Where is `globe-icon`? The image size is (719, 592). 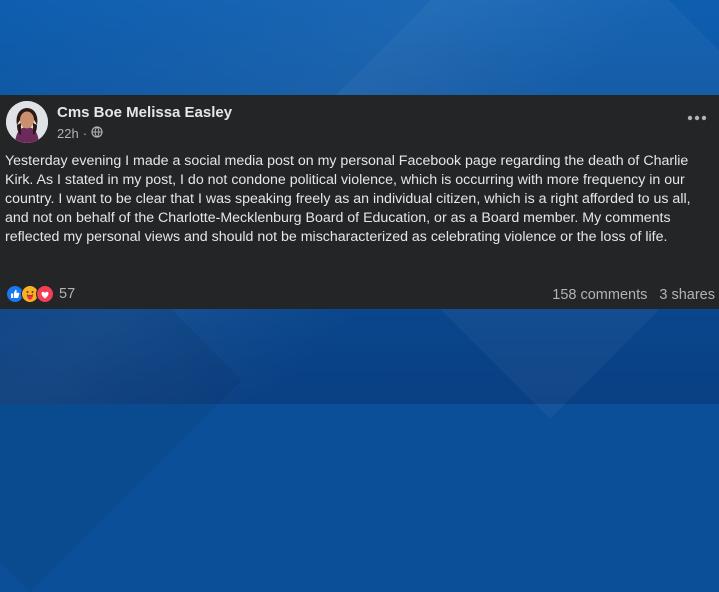 globe-icon is located at coordinates (97, 133).